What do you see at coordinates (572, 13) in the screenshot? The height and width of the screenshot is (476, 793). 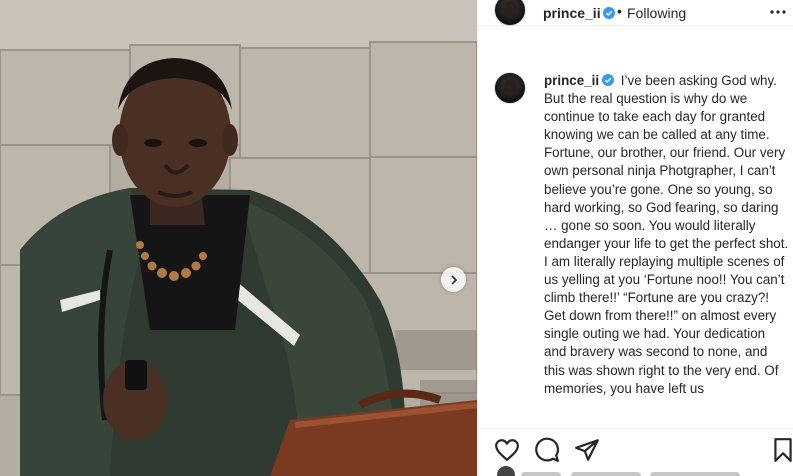 I see `author-username: prince_ii` at bounding box center [572, 13].